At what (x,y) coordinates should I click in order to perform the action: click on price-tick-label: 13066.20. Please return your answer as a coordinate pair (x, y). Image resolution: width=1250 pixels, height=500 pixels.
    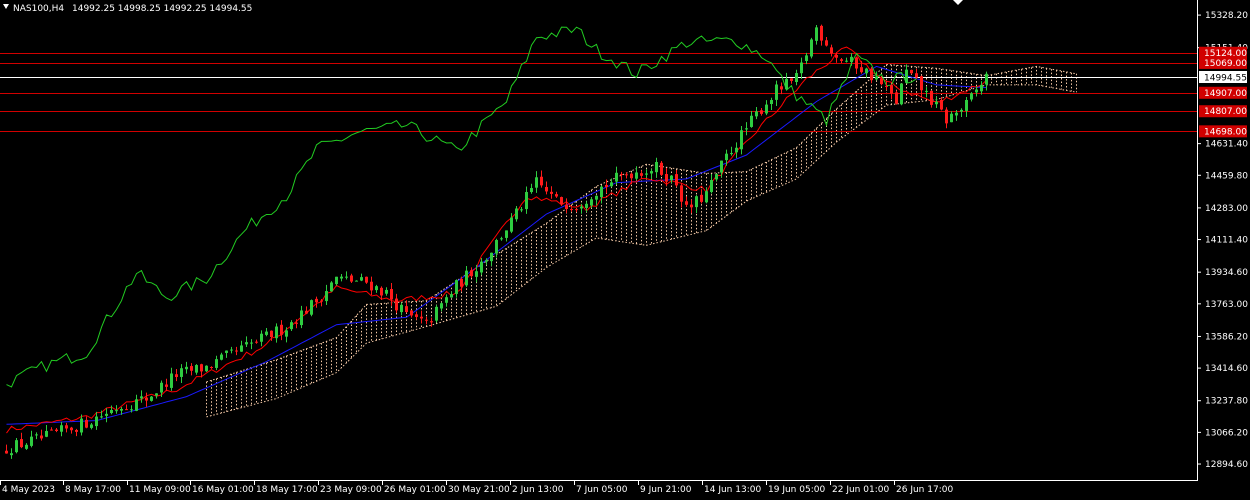
    Looking at the image, I should click on (1226, 433).